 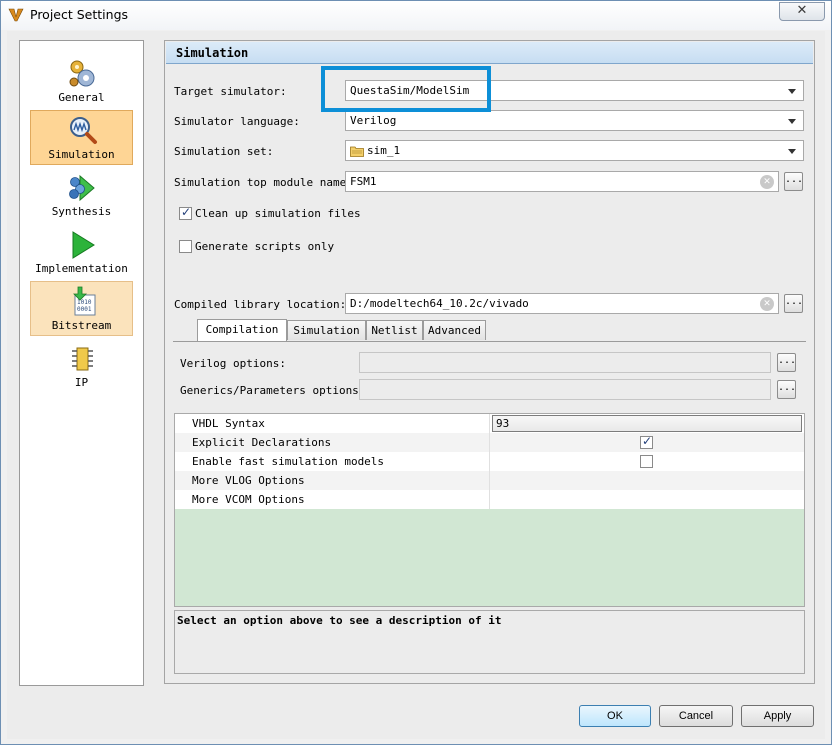 I want to click on vivado-logo-icon, so click(x=16, y=15).